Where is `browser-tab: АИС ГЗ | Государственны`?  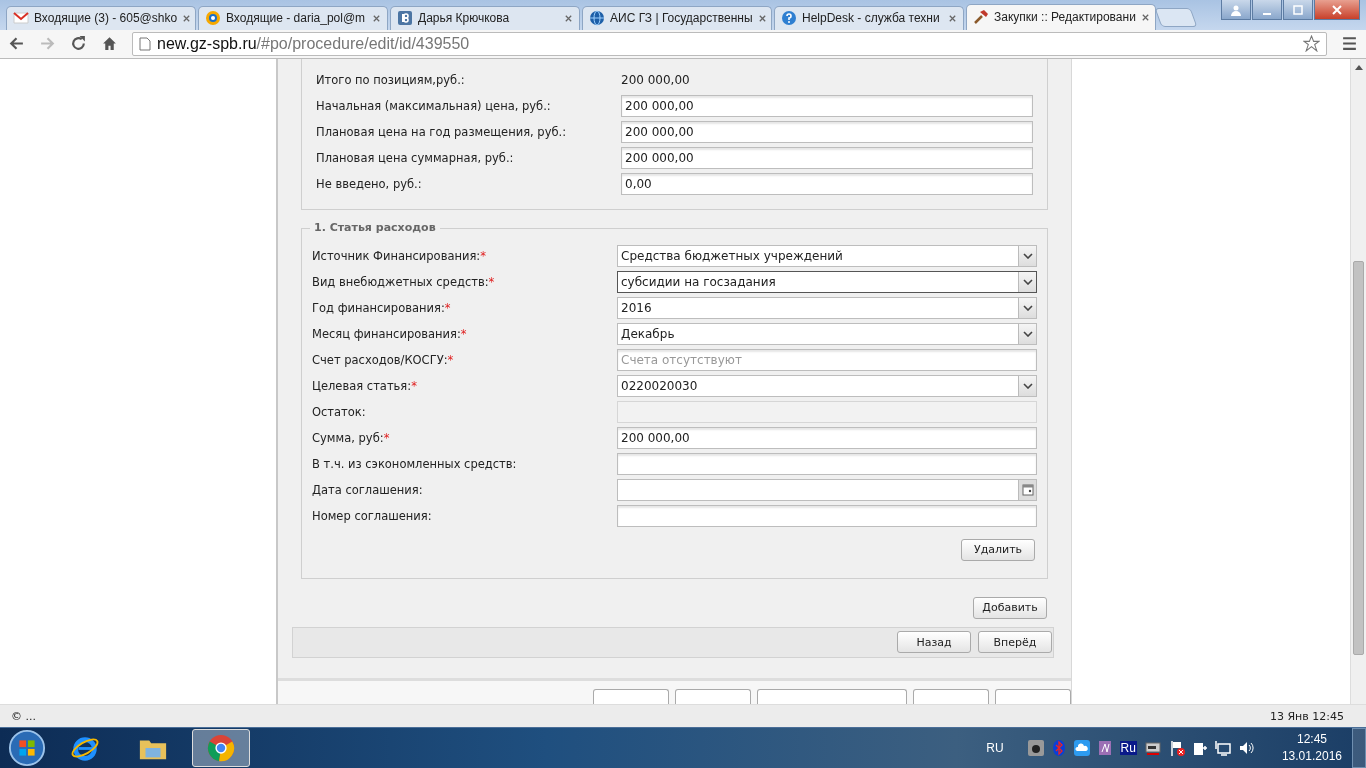 browser-tab: АИС ГЗ | Государственны is located at coordinates (677, 17).